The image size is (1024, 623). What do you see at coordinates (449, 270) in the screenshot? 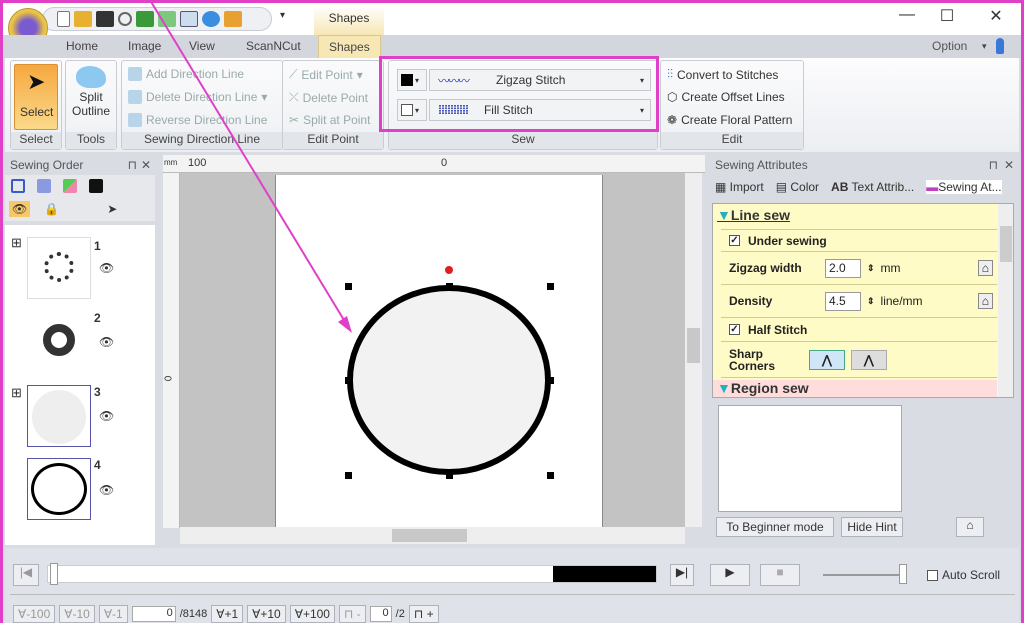
I see `rotate-handle` at bounding box center [449, 270].